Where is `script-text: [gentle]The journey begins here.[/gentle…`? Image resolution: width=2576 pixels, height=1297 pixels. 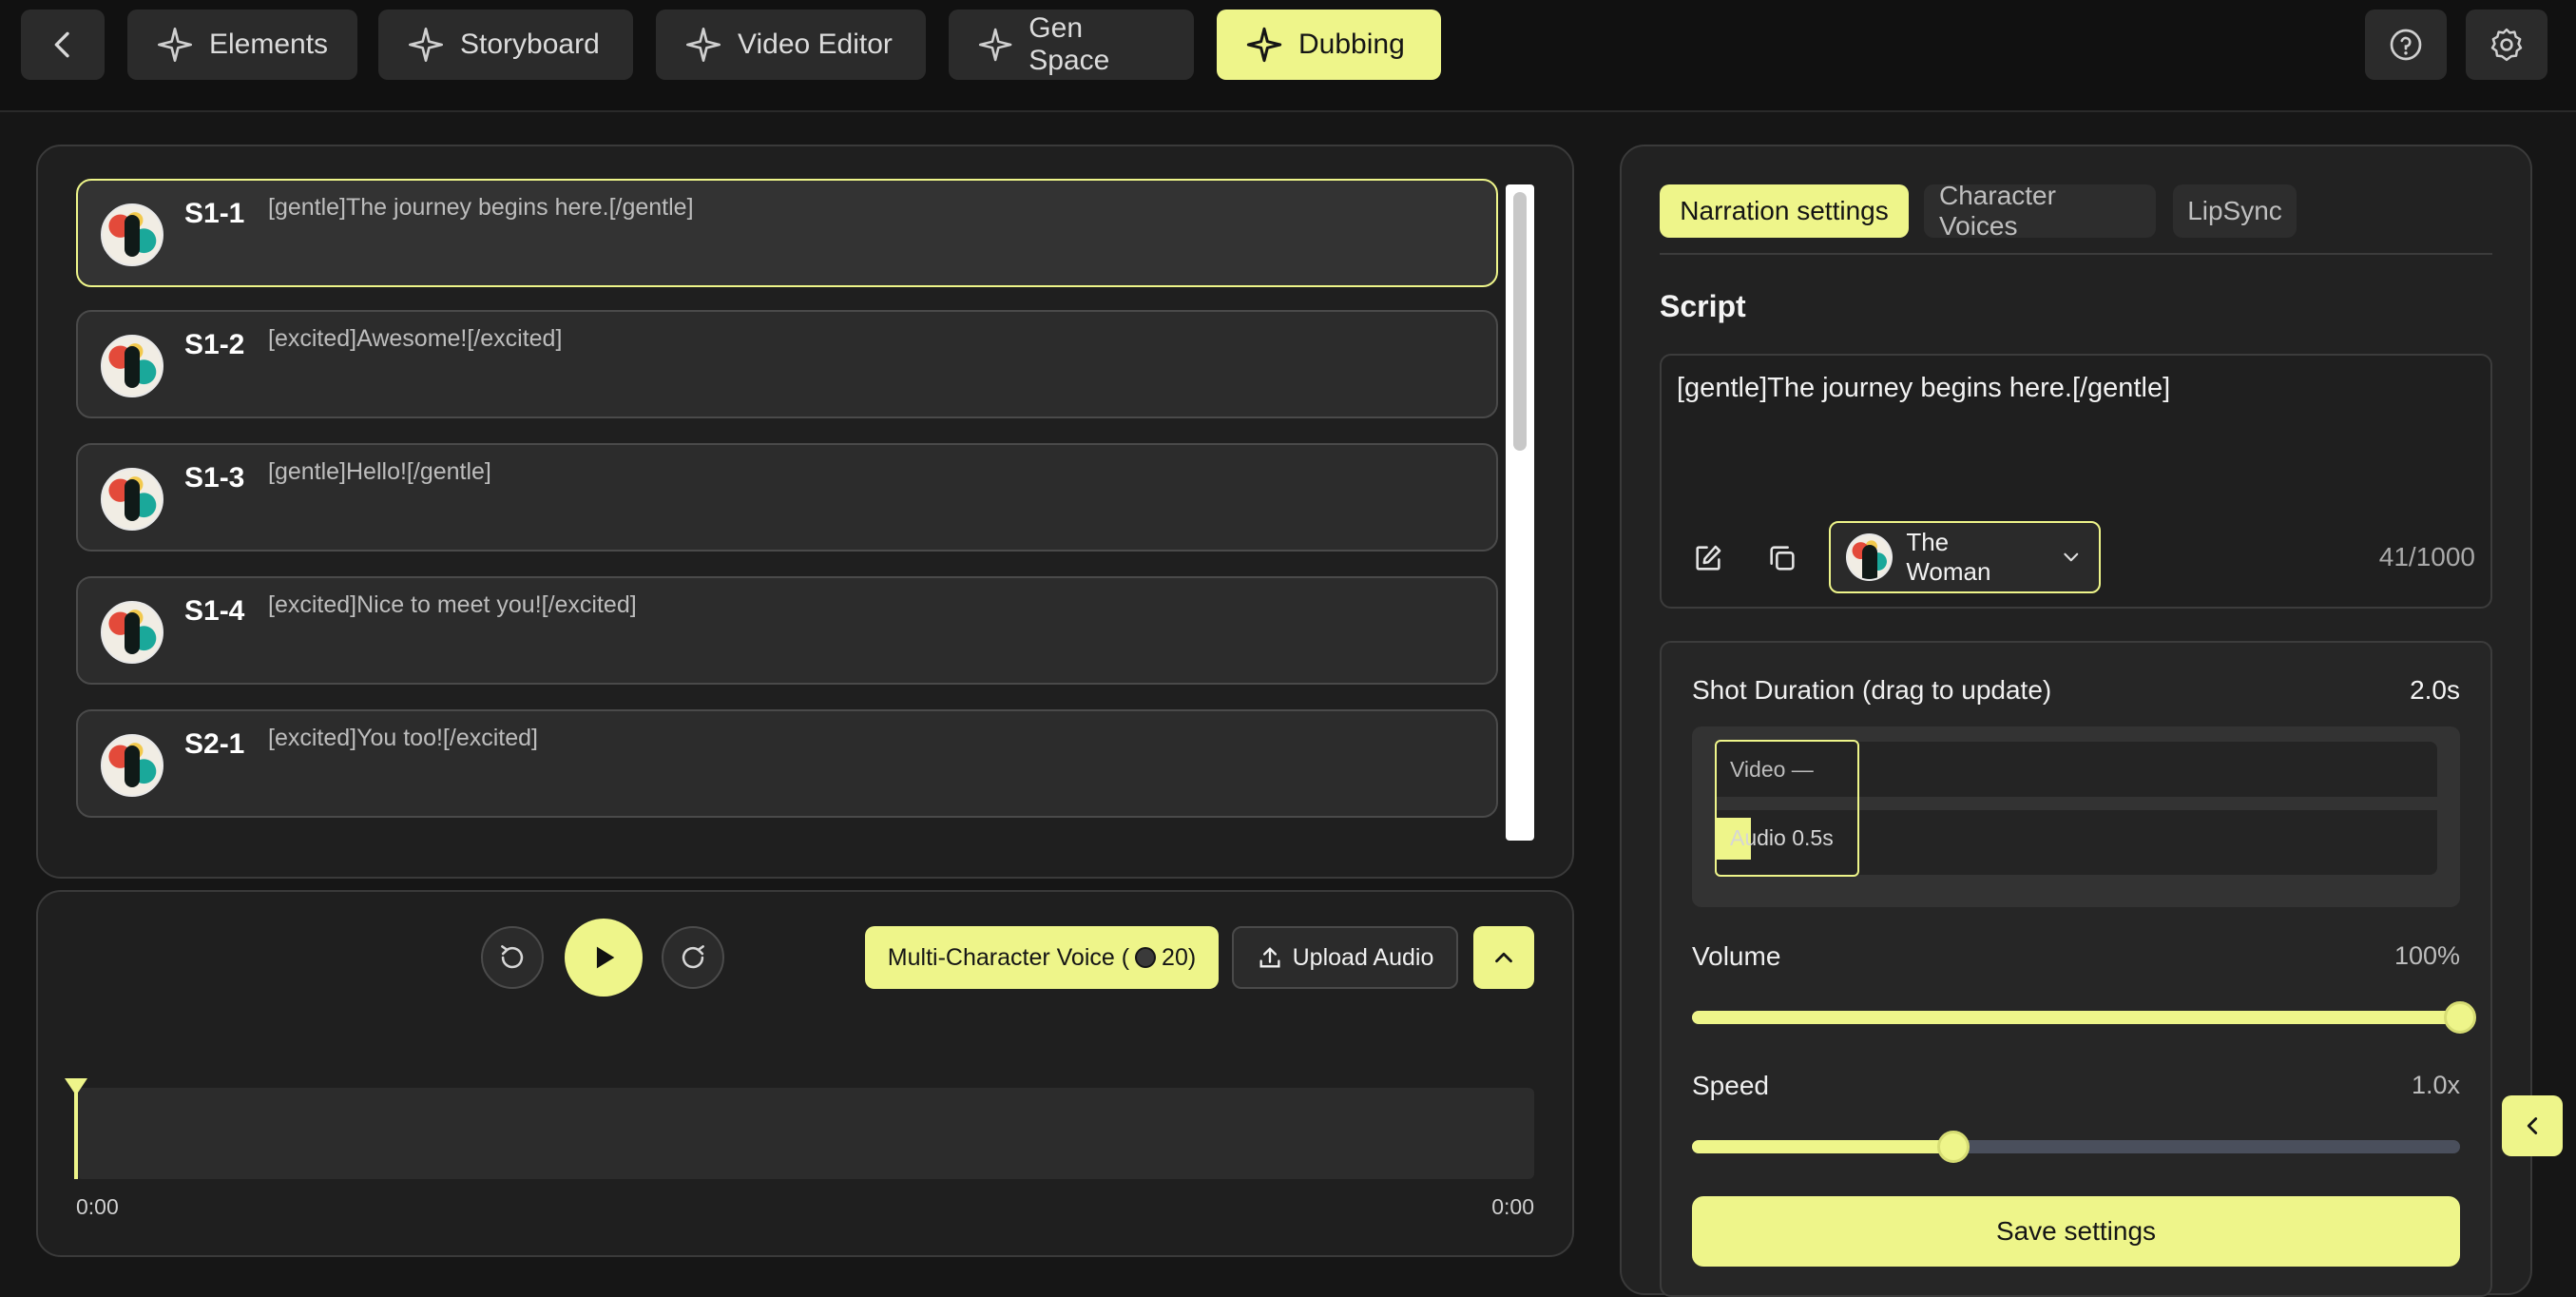
script-text: [gentle]The journey begins here.[/gentle… is located at coordinates (1923, 388).